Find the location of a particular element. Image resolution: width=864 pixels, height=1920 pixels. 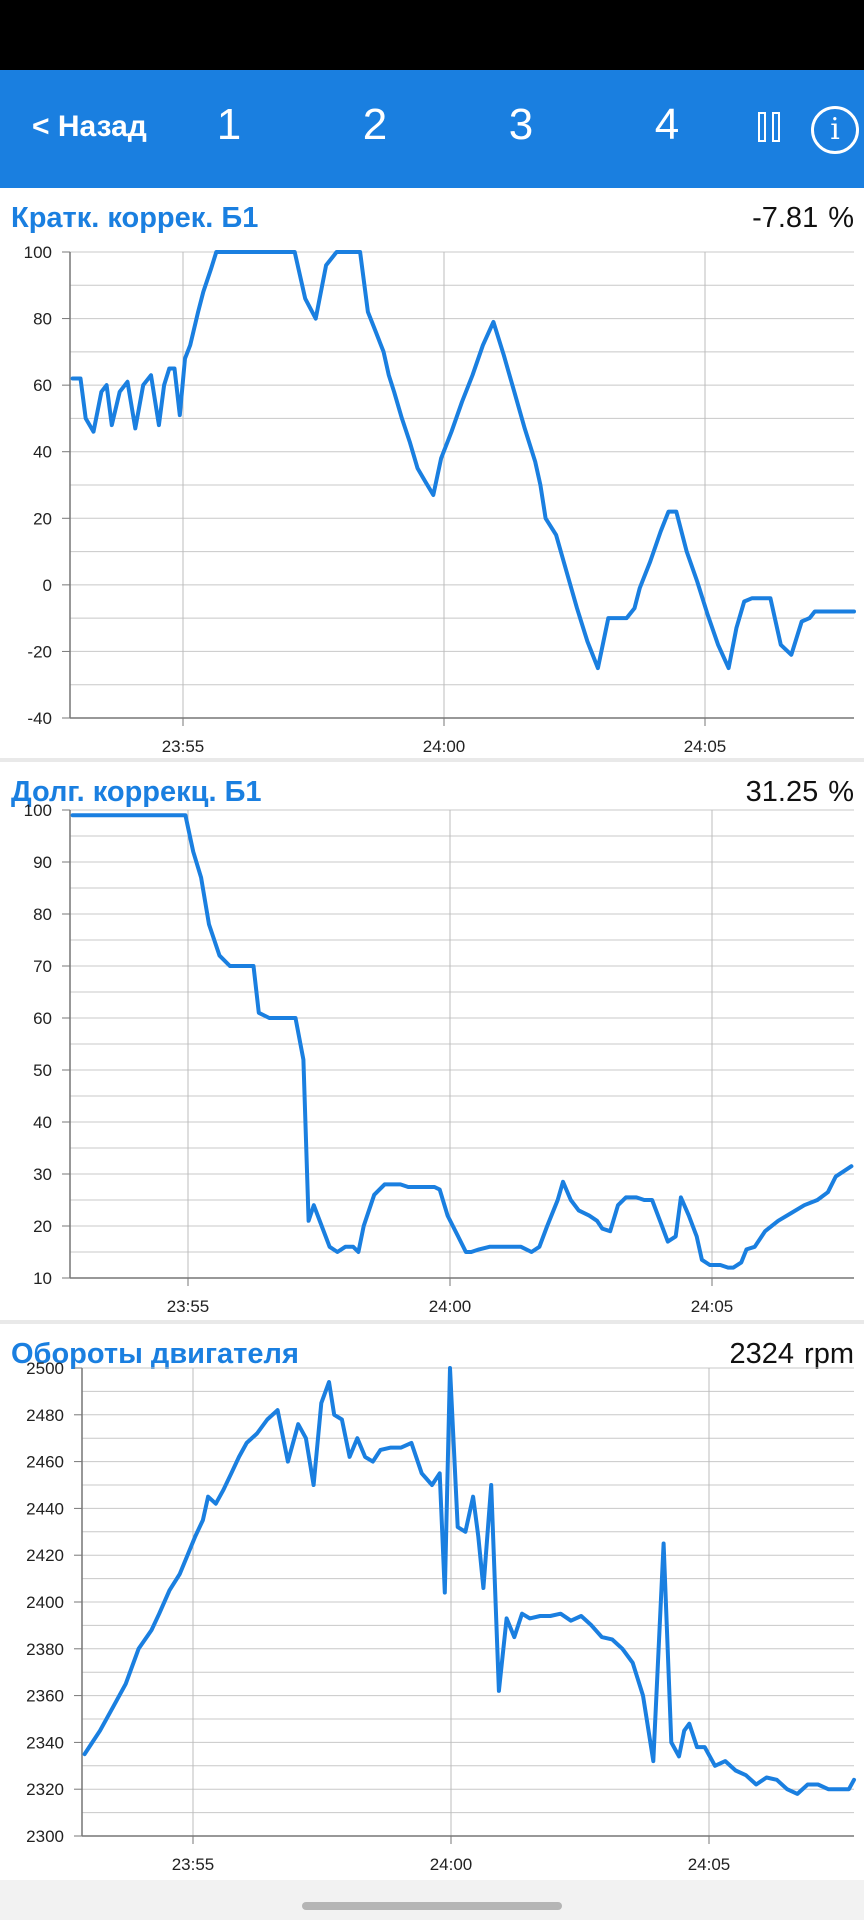

tab-1: 1 is located at coordinates (229, 125).